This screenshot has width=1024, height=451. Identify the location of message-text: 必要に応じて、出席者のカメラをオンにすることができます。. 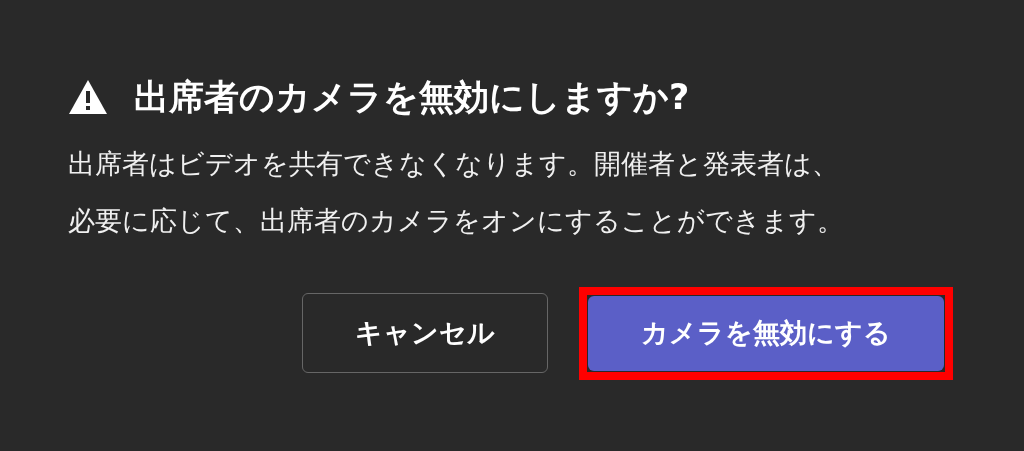
(456, 221).